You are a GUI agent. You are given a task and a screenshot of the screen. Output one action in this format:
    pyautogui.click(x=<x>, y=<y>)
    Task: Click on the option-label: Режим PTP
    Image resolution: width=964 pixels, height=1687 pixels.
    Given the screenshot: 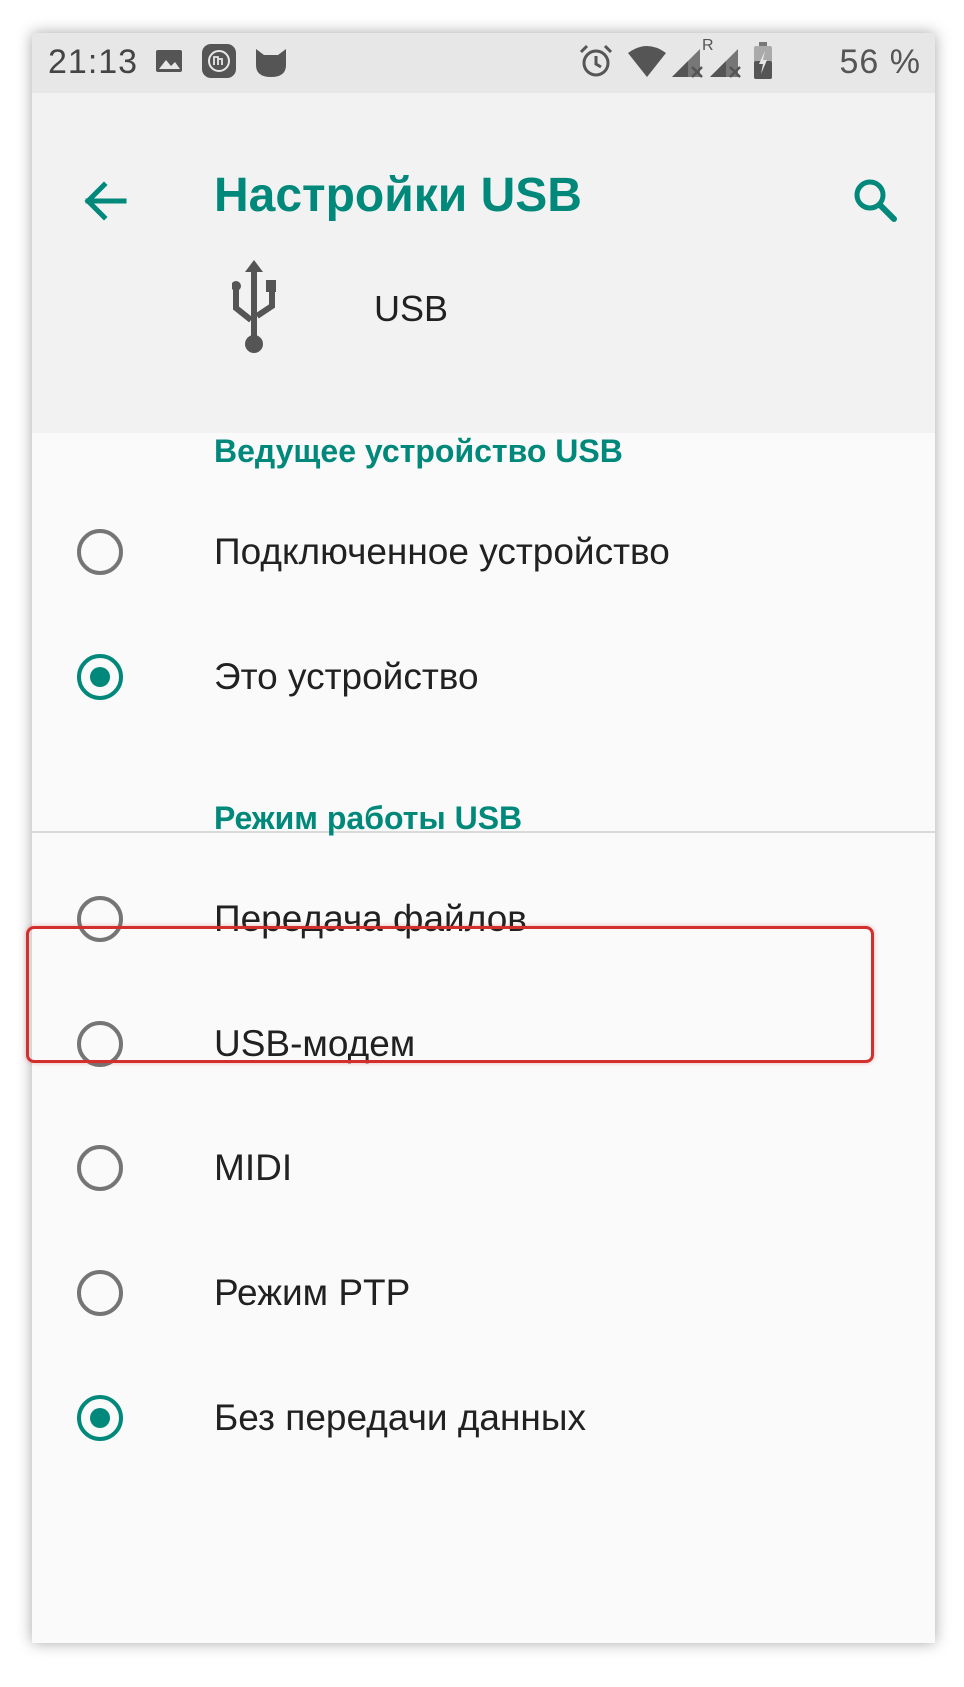 What is the action you would take?
    pyautogui.click(x=312, y=1292)
    